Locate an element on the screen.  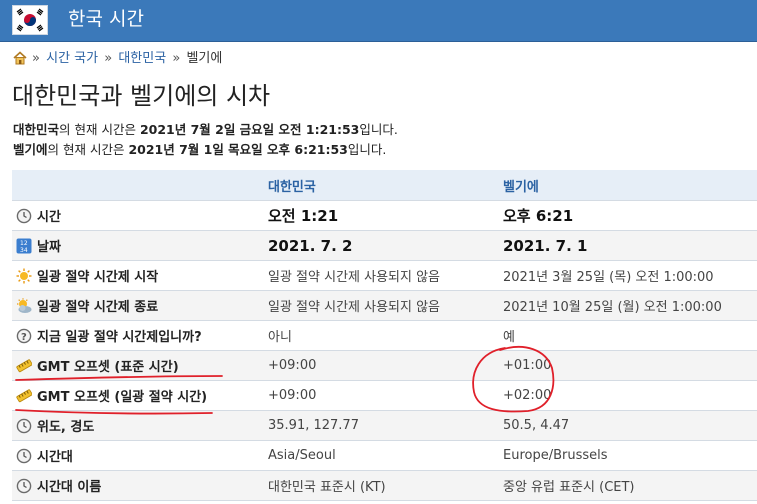
table-header-row: 대한민국 벨기에 is located at coordinates (384, 185).